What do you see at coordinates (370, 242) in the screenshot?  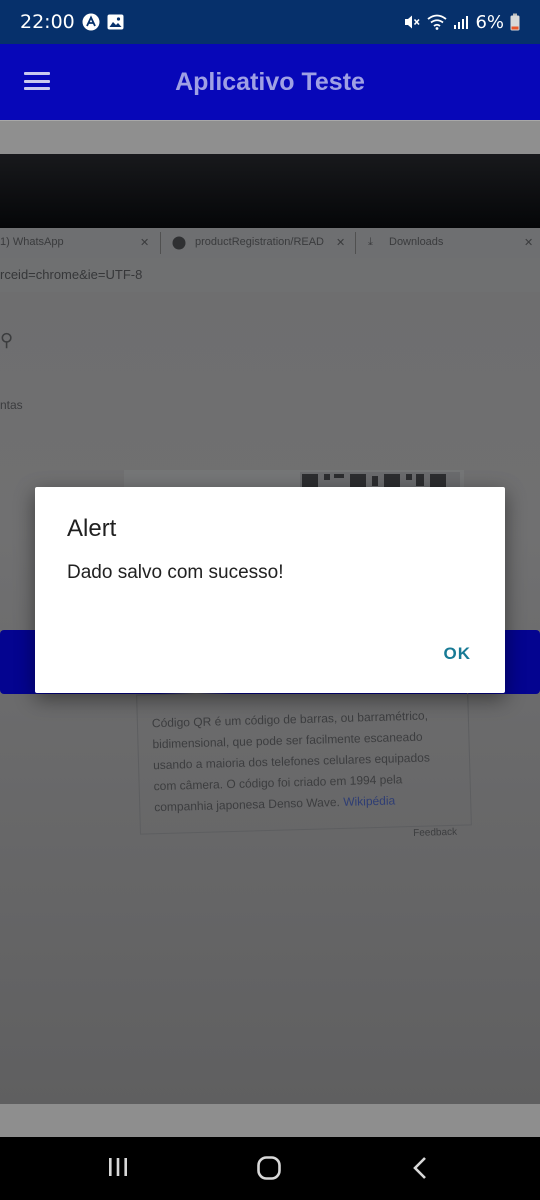 I see `download-icon: ⤓` at bounding box center [370, 242].